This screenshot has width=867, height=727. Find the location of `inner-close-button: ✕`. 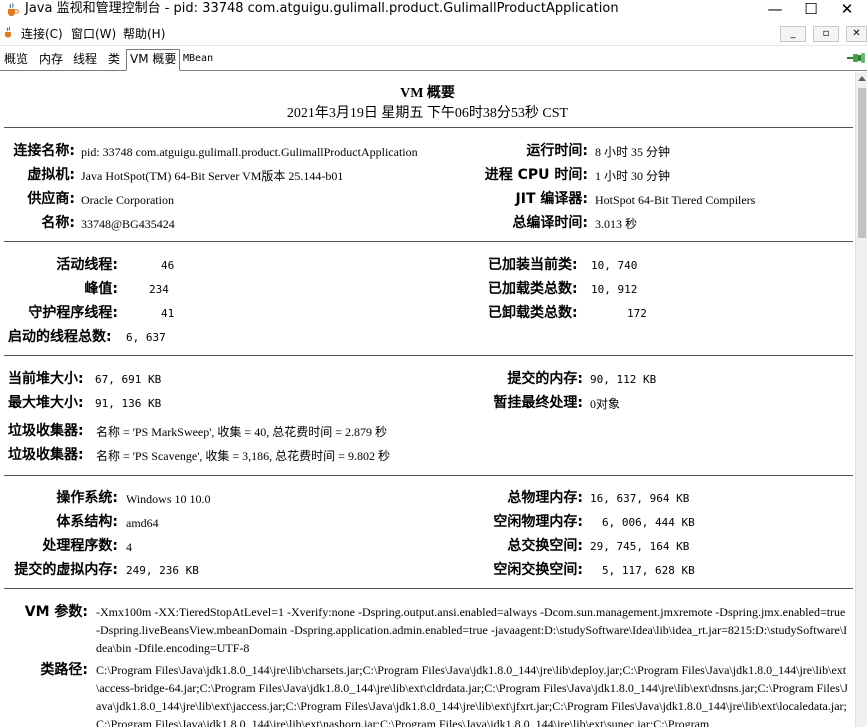

inner-close-button: ✕ is located at coordinates (856, 34).